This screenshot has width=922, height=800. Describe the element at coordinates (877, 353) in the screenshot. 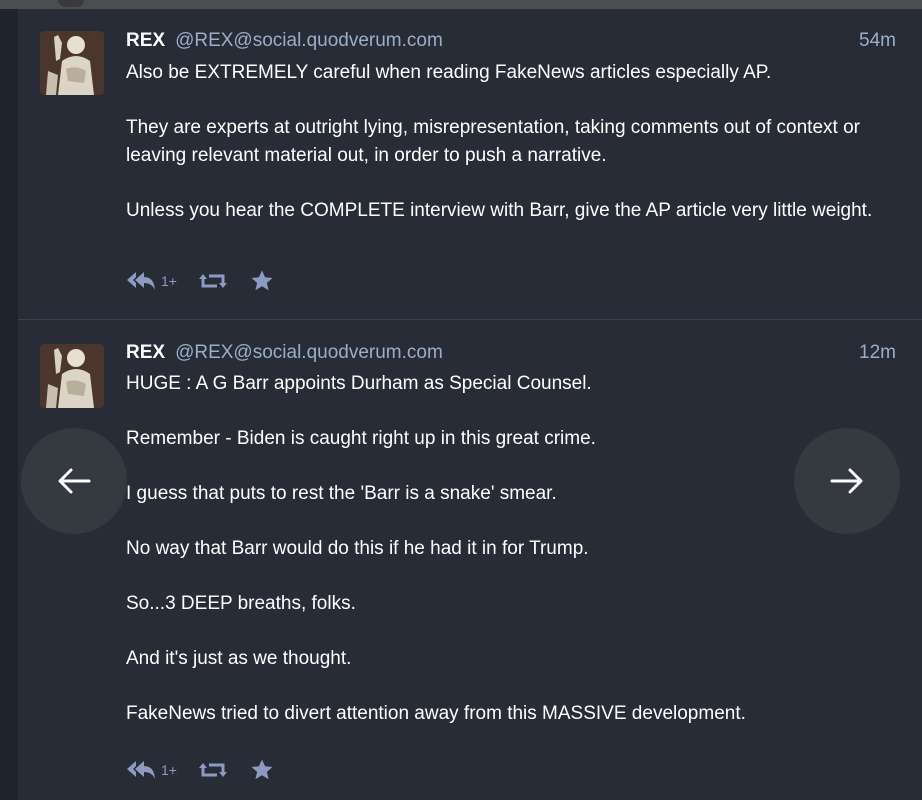

I see `timestamp: 12m` at that location.